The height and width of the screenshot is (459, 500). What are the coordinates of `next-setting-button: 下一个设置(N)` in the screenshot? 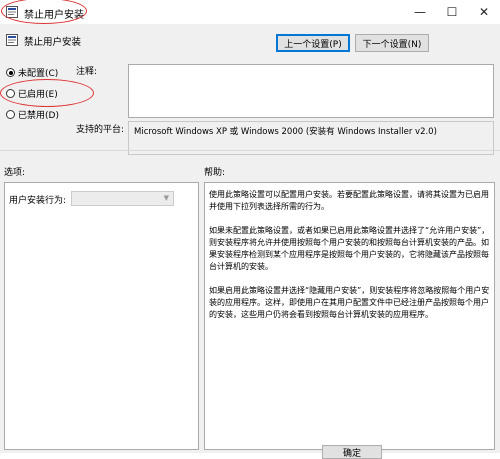 It's located at (392, 43).